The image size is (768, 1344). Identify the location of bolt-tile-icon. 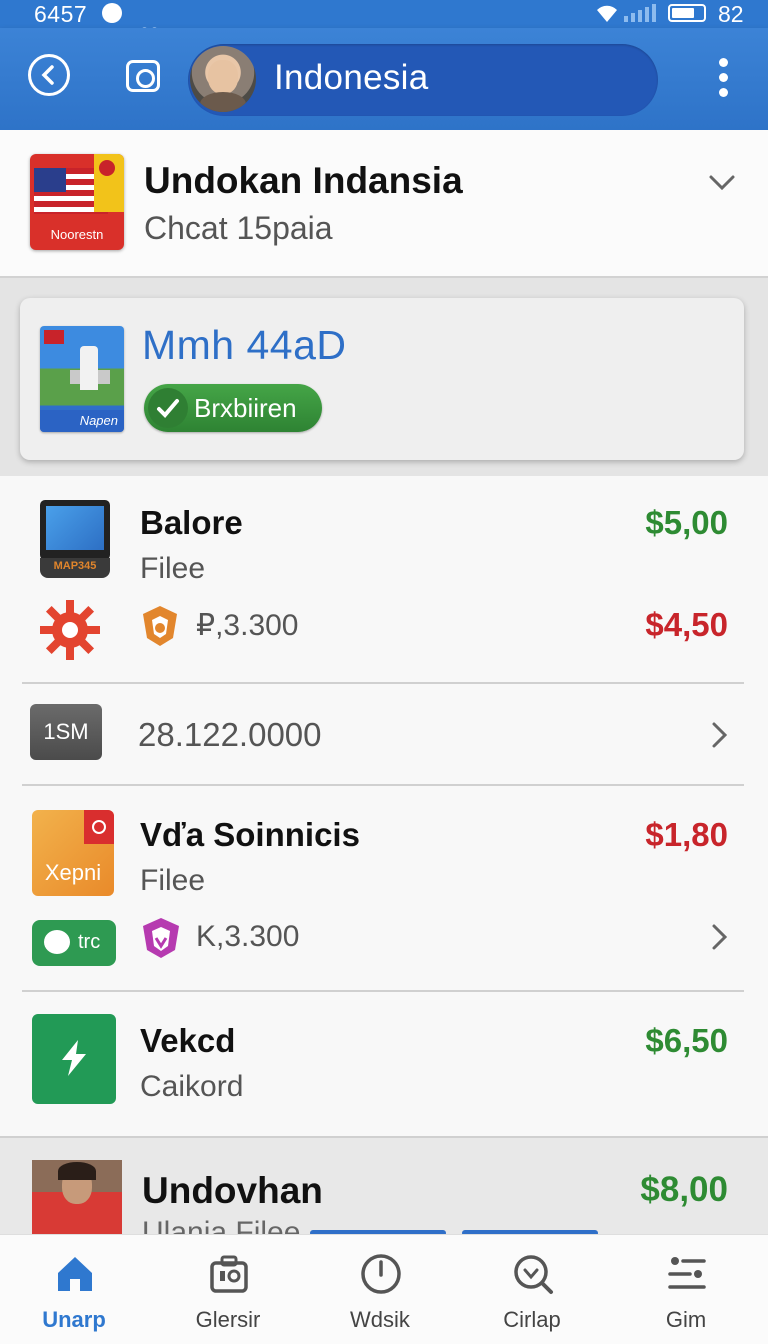
(74, 1059).